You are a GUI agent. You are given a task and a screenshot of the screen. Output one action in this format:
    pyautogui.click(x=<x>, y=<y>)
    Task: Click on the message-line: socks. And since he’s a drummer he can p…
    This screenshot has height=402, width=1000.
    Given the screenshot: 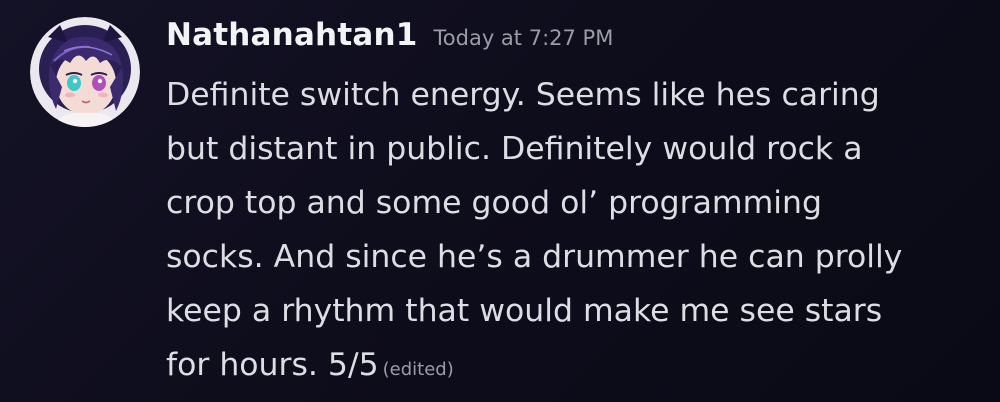 What is the action you would take?
    pyautogui.click(x=534, y=257)
    